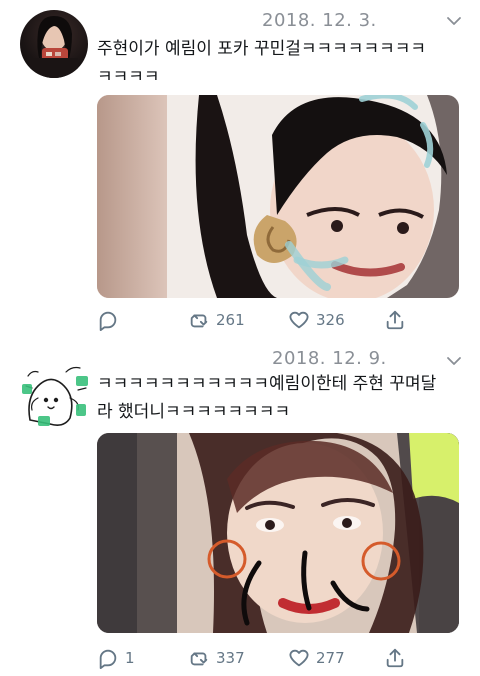  What do you see at coordinates (230, 658) in the screenshot?
I see `retweet-count: 337` at bounding box center [230, 658].